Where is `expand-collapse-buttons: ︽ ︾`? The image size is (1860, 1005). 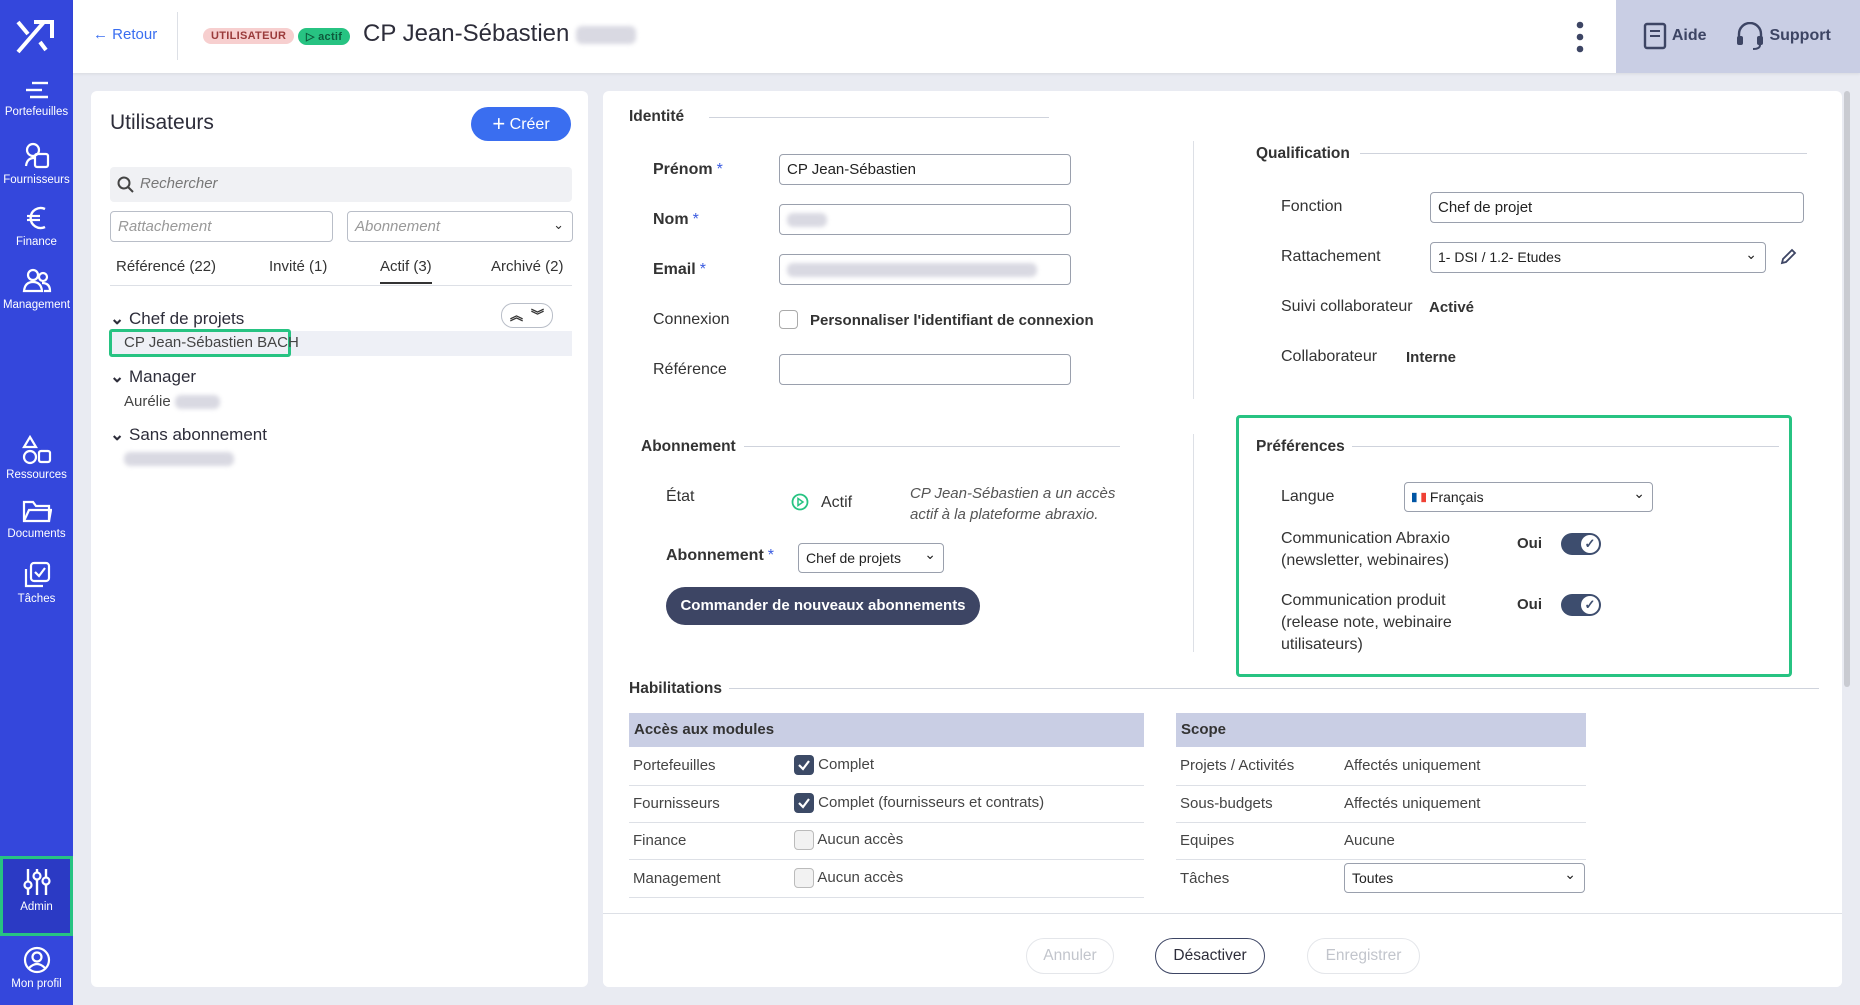
expand-collapse-buttons: ︽ ︾ is located at coordinates (527, 315).